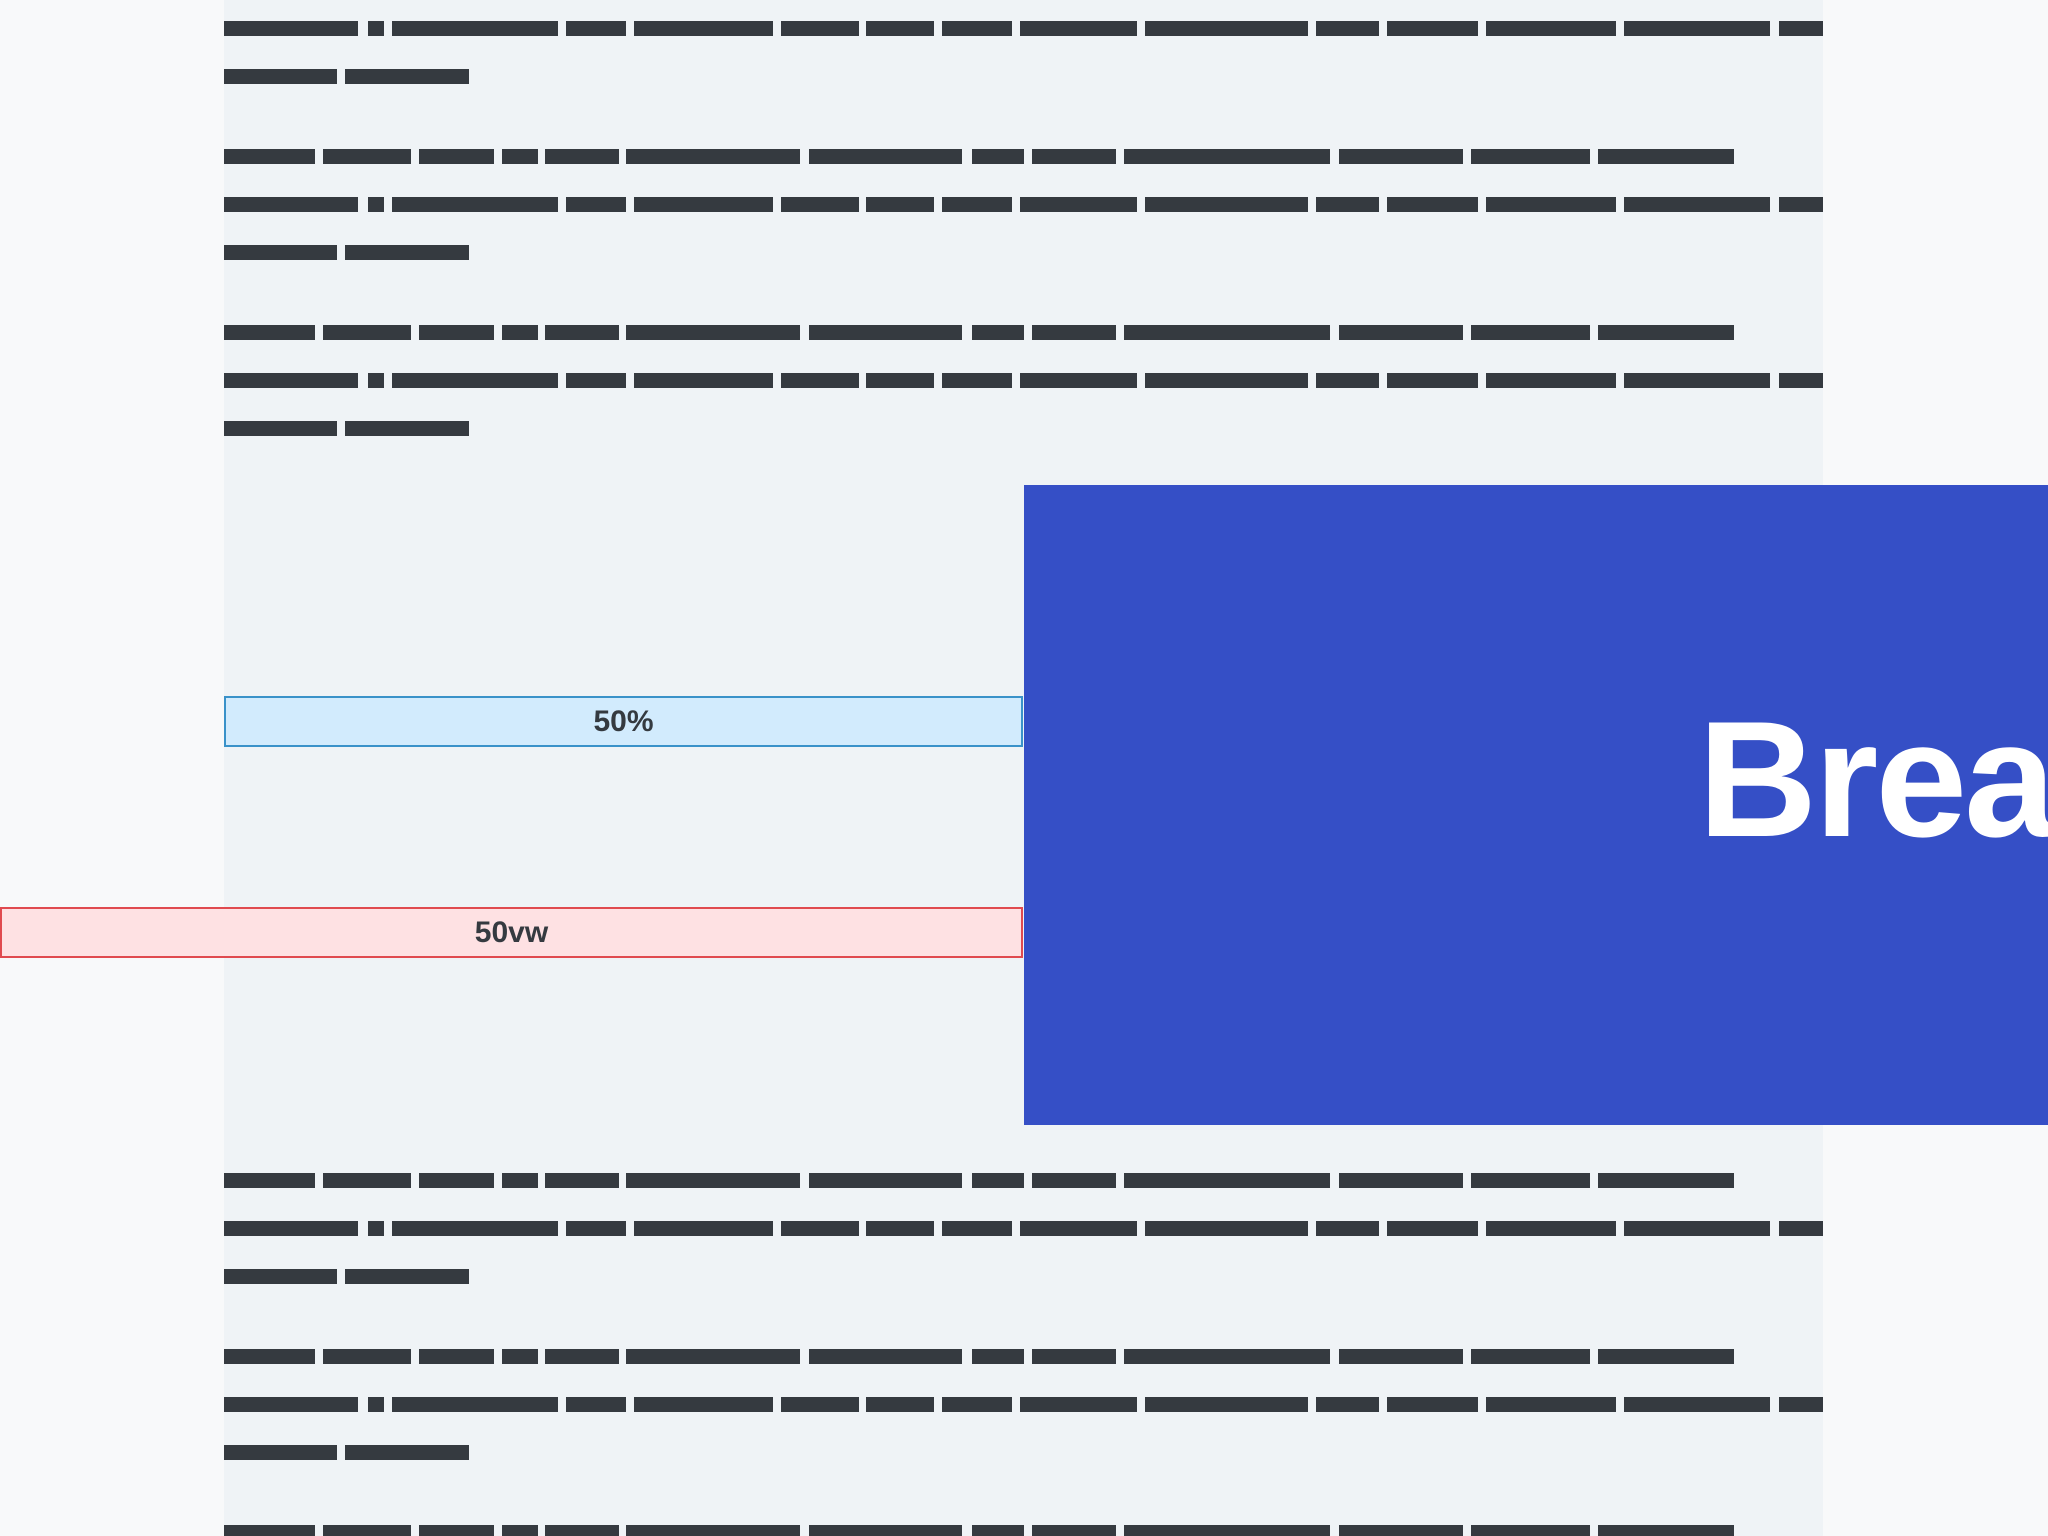  I want to click on paragraph-top, so click(1023, 69).